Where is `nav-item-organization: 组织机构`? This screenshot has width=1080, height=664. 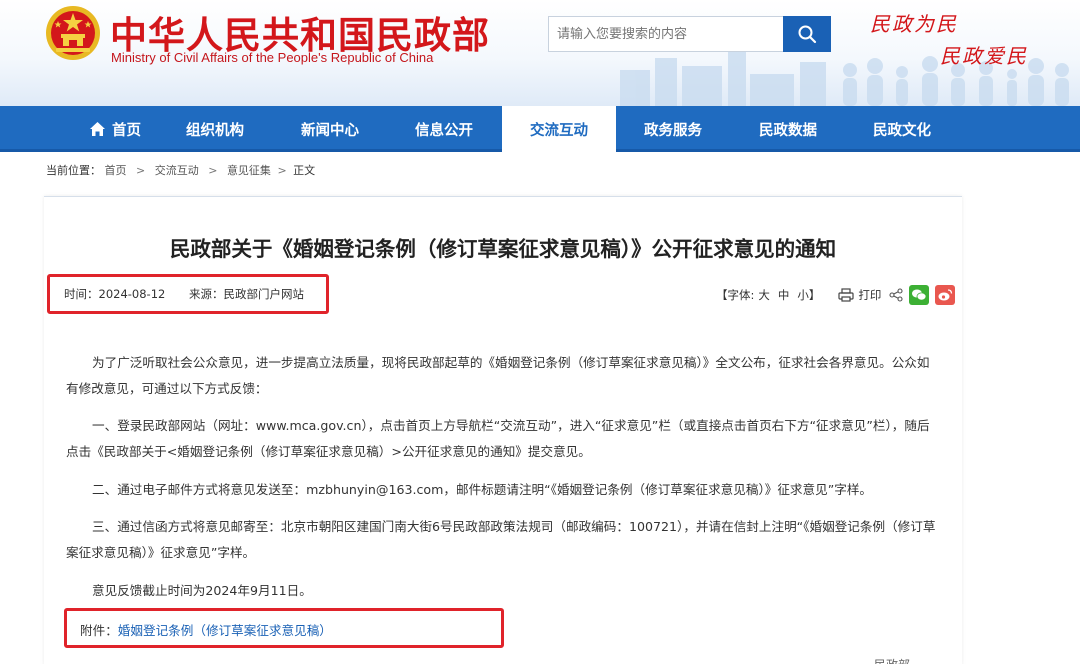 nav-item-organization: 组织机构 is located at coordinates (215, 129).